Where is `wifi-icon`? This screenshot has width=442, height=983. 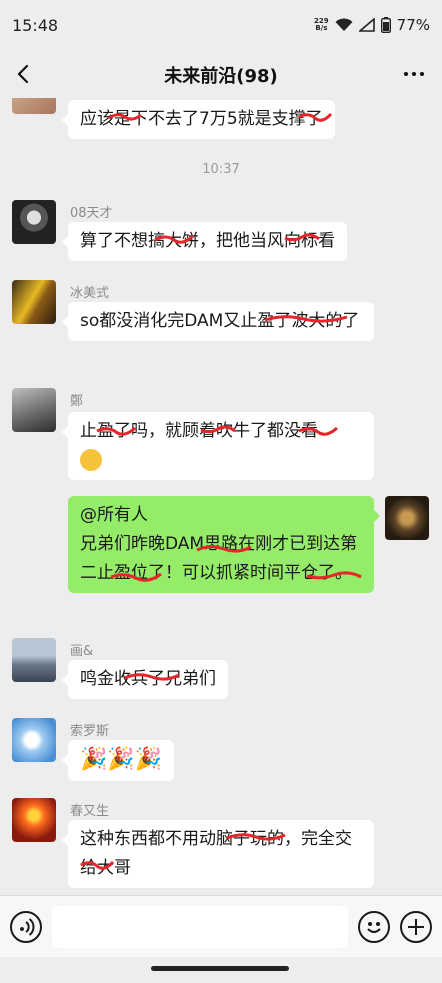 wifi-icon is located at coordinates (344, 24).